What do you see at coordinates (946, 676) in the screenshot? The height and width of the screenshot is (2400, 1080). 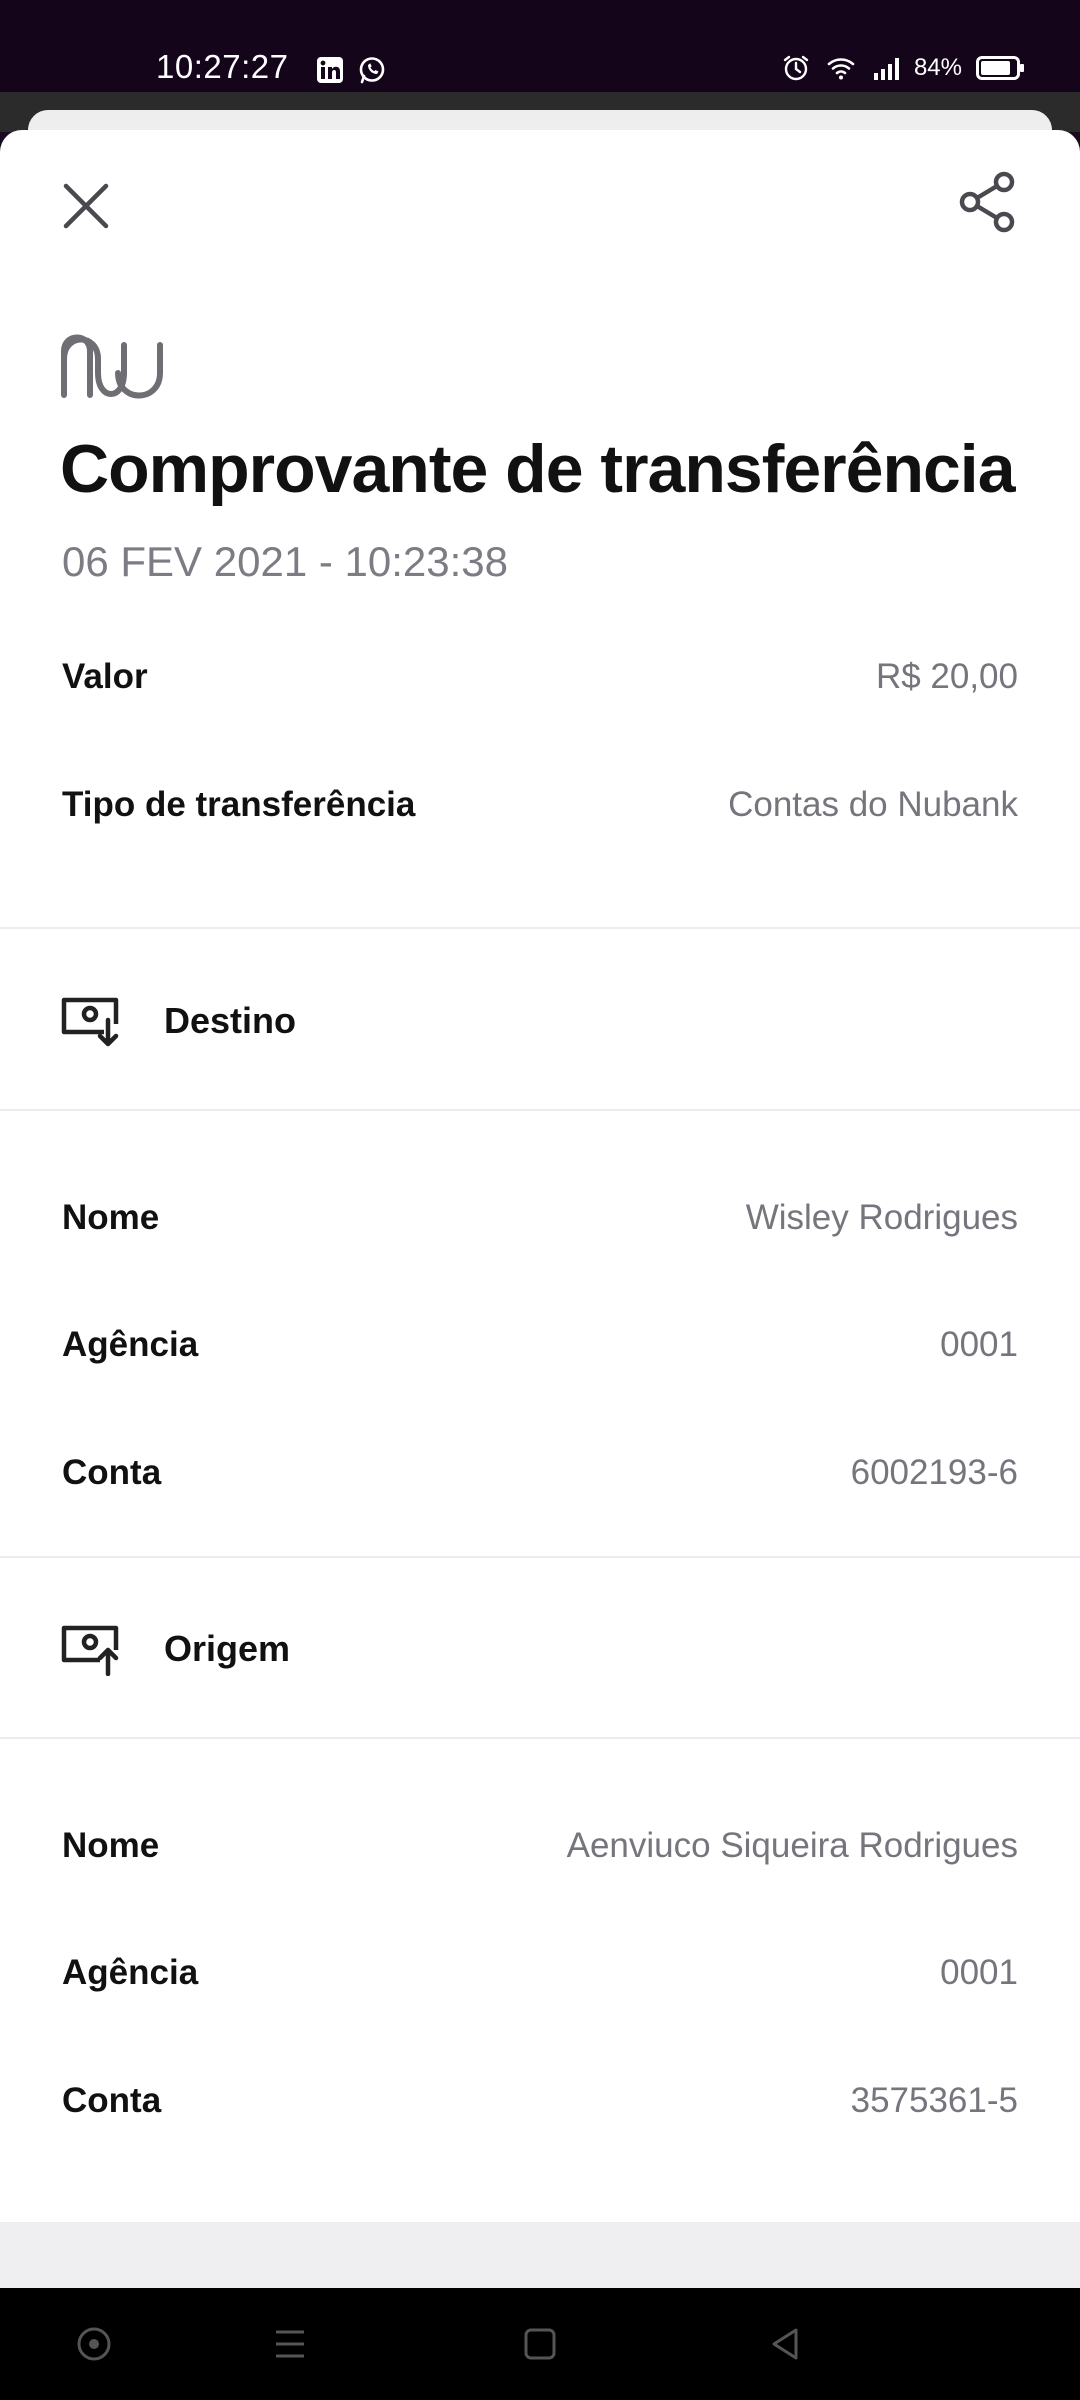 I see `value-amount: R$ 20,00` at bounding box center [946, 676].